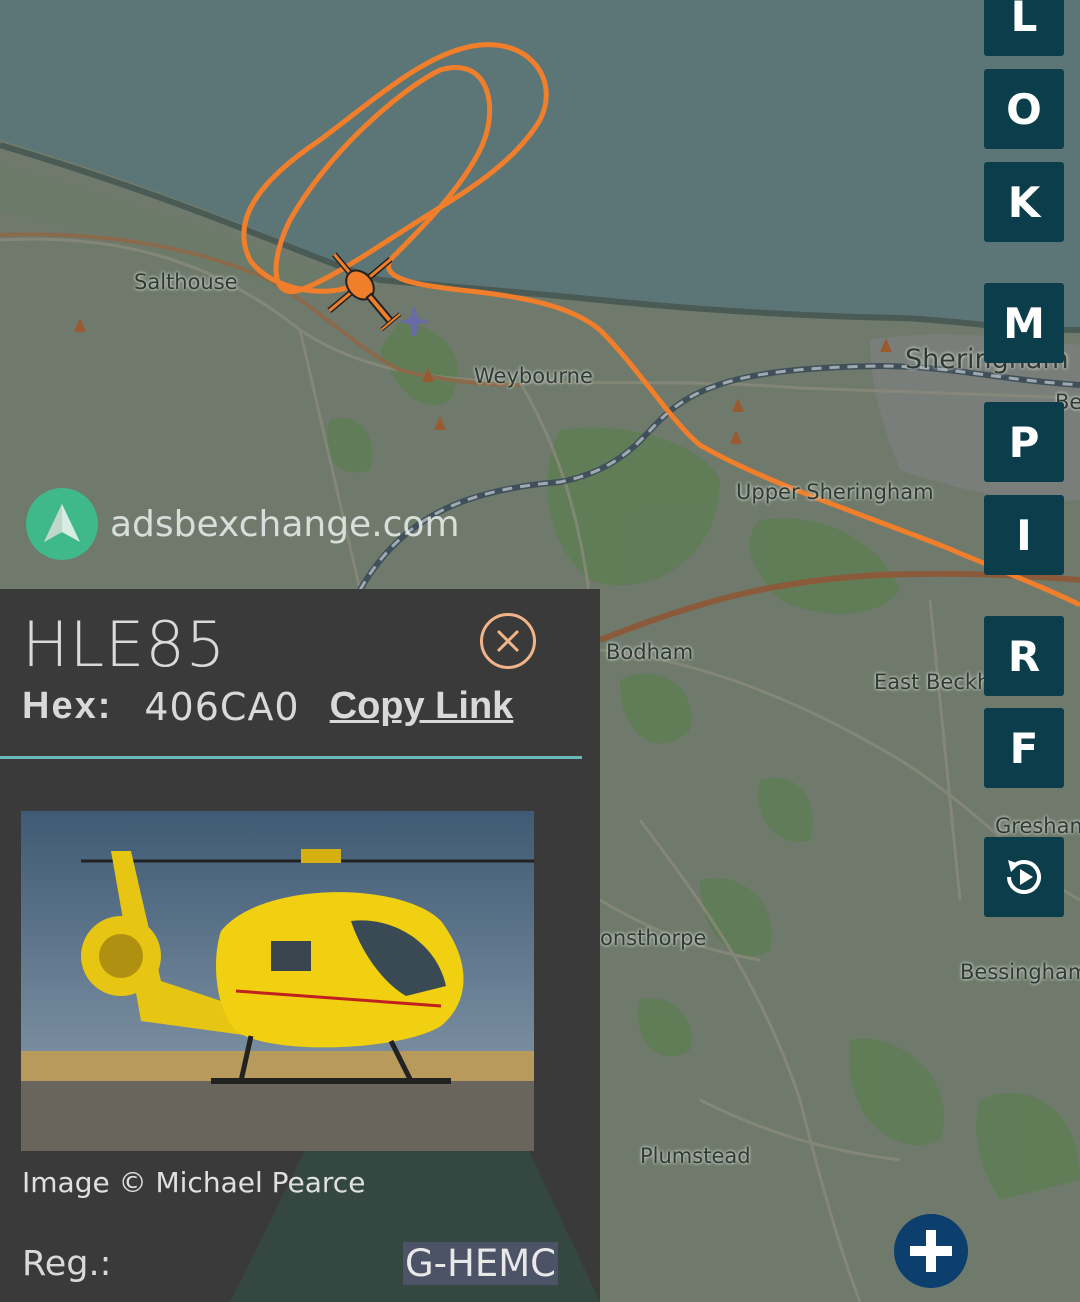 This screenshot has height=1302, width=1080. What do you see at coordinates (67, 1264) in the screenshot?
I see `registration-label: Reg.:` at bounding box center [67, 1264].